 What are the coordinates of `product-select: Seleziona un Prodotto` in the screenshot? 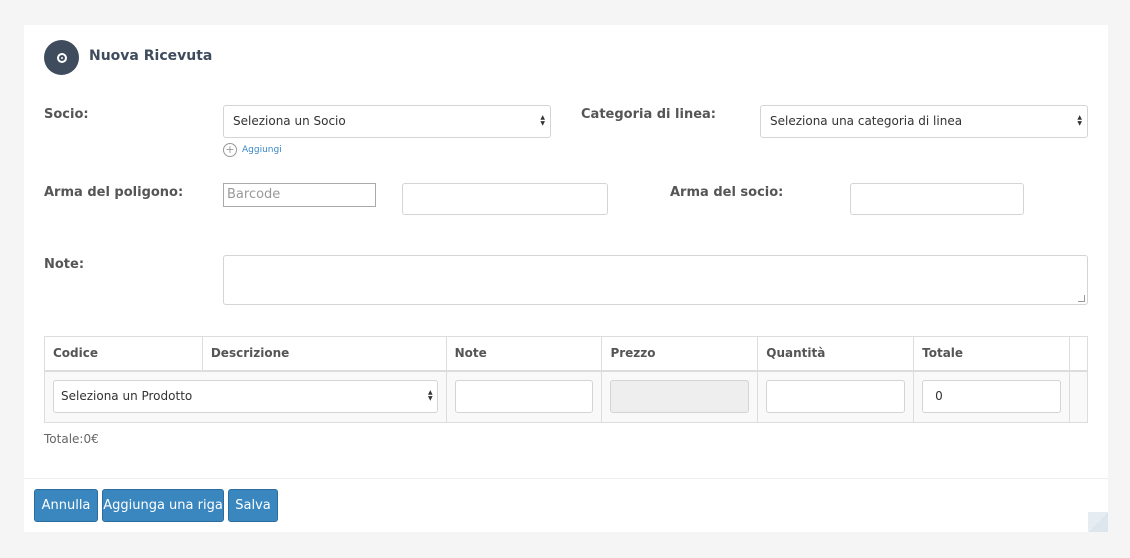 It's located at (245, 397).